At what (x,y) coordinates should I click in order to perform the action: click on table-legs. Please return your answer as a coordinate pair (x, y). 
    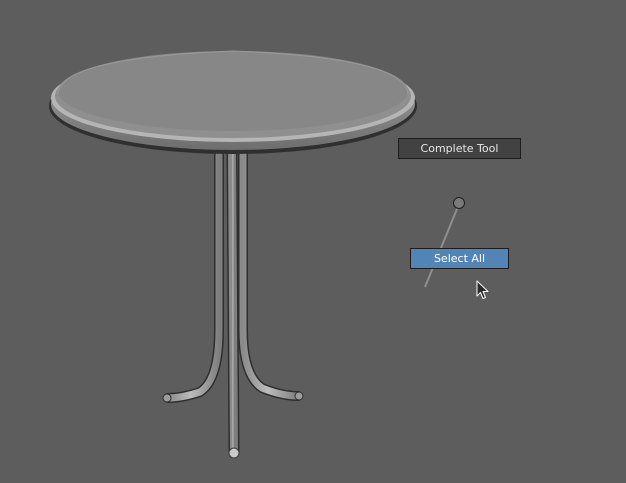
    Looking at the image, I should click on (233, 301).